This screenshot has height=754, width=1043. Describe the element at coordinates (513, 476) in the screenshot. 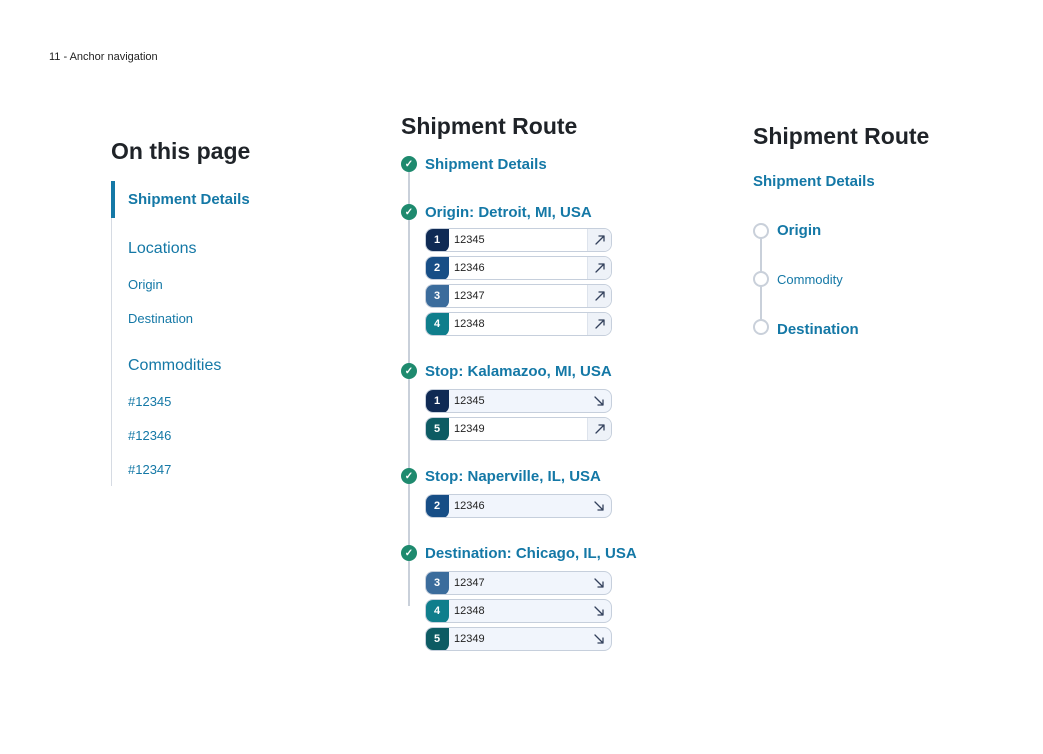

I see `stop-link: Stop: Naperville, IL, USA` at that location.